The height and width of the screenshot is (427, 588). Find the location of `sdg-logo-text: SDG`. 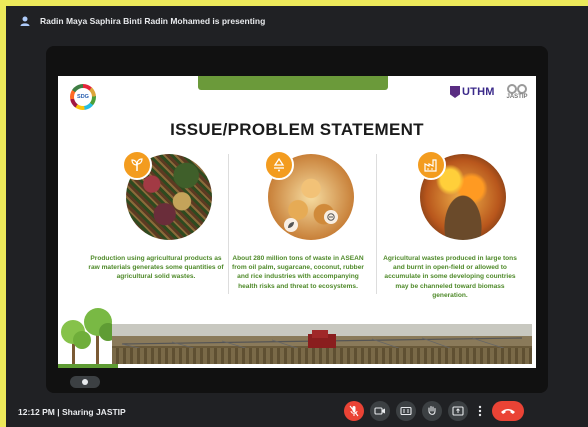

sdg-logo-text: SDG is located at coordinates (83, 97).